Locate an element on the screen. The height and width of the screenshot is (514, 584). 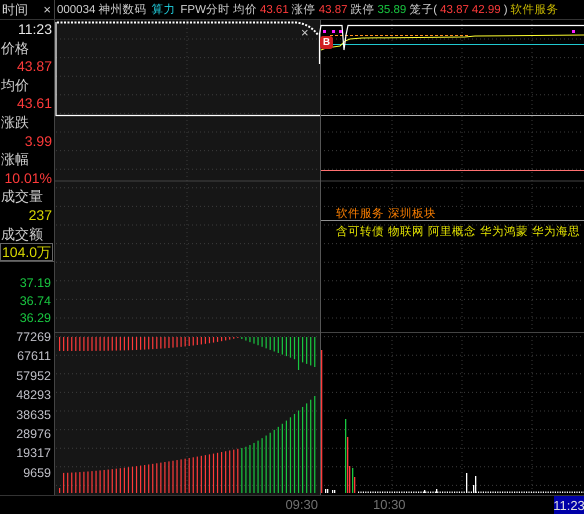
volume-axis-label: 38635 is located at coordinates (33, 415).